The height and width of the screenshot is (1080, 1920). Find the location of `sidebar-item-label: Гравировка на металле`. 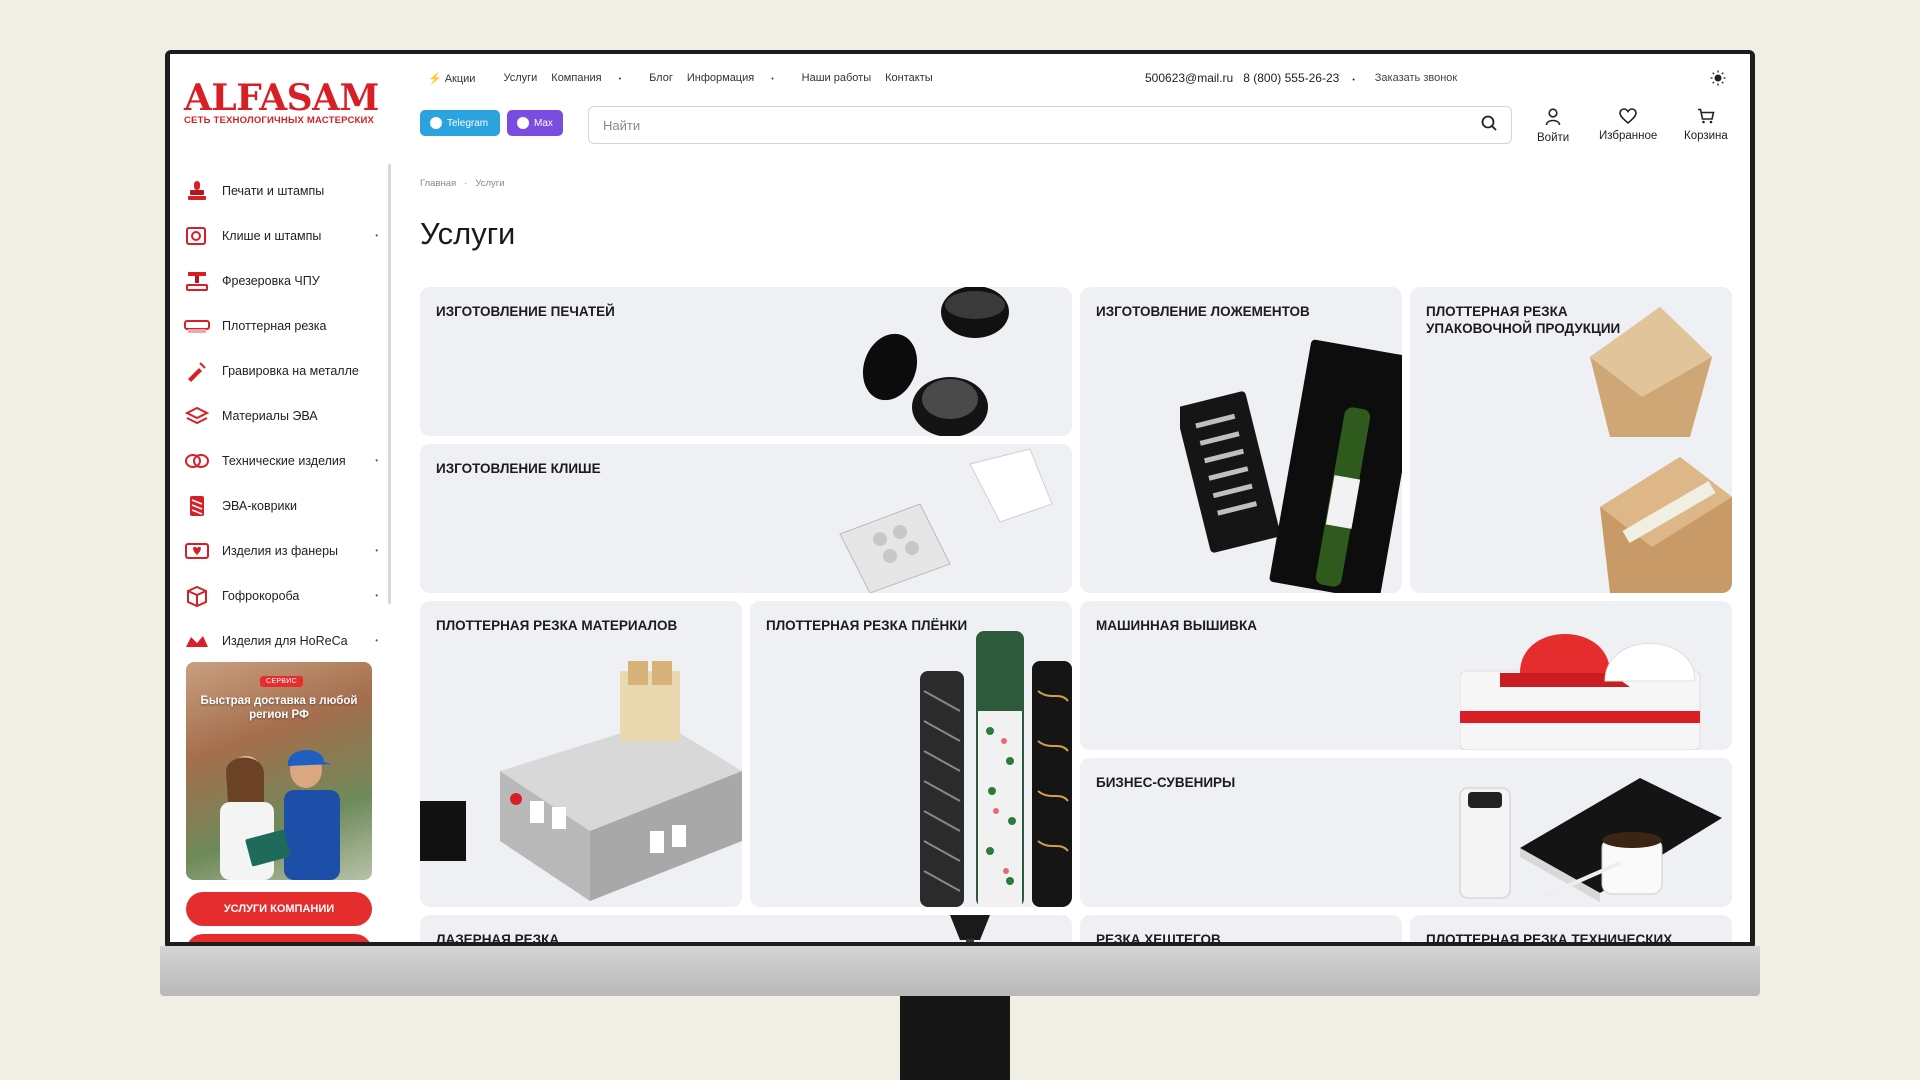

sidebar-item-label: Гравировка на металле is located at coordinates (290, 370).